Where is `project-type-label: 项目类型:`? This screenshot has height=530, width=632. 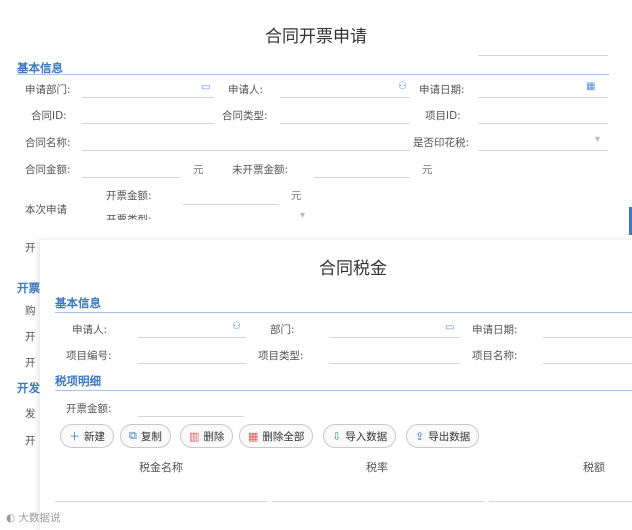 project-type-label: 项目类型: is located at coordinates (281, 356).